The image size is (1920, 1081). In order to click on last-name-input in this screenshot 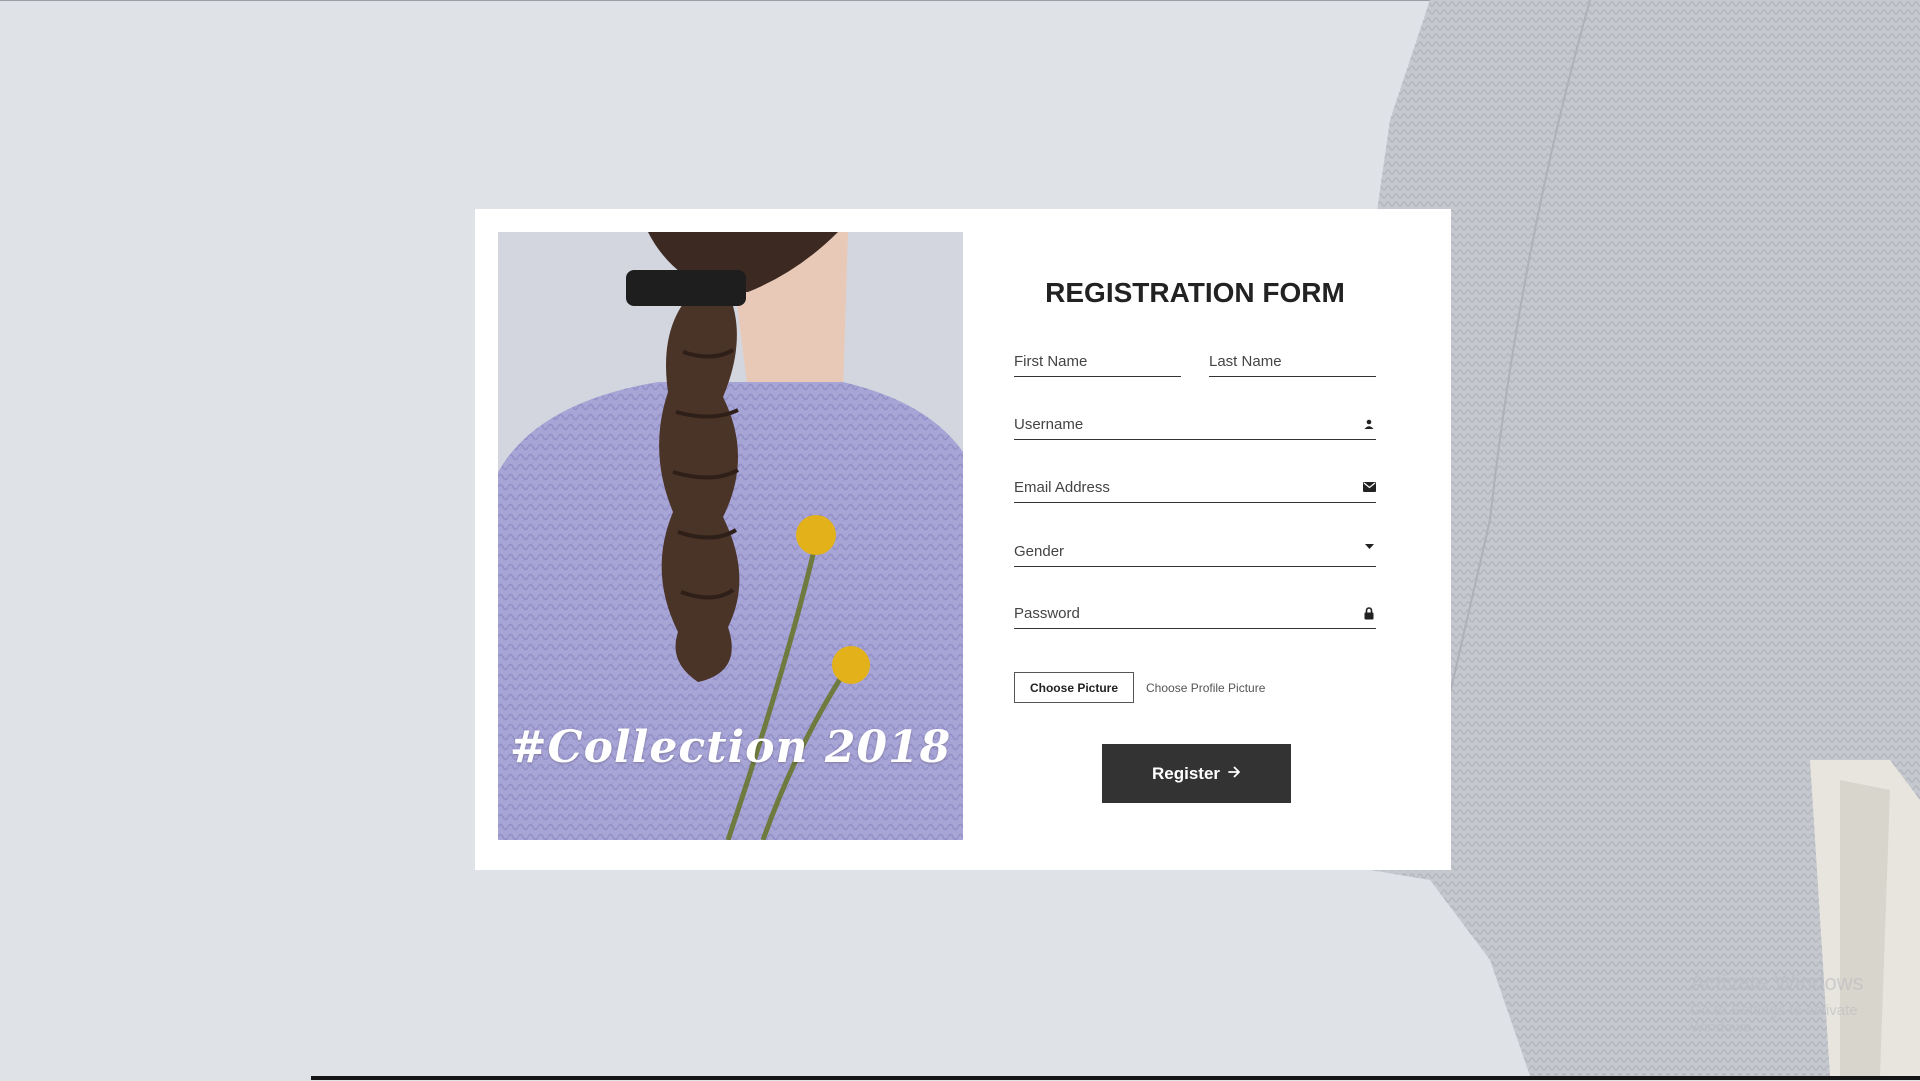, I will do `click(1308, 361)`.